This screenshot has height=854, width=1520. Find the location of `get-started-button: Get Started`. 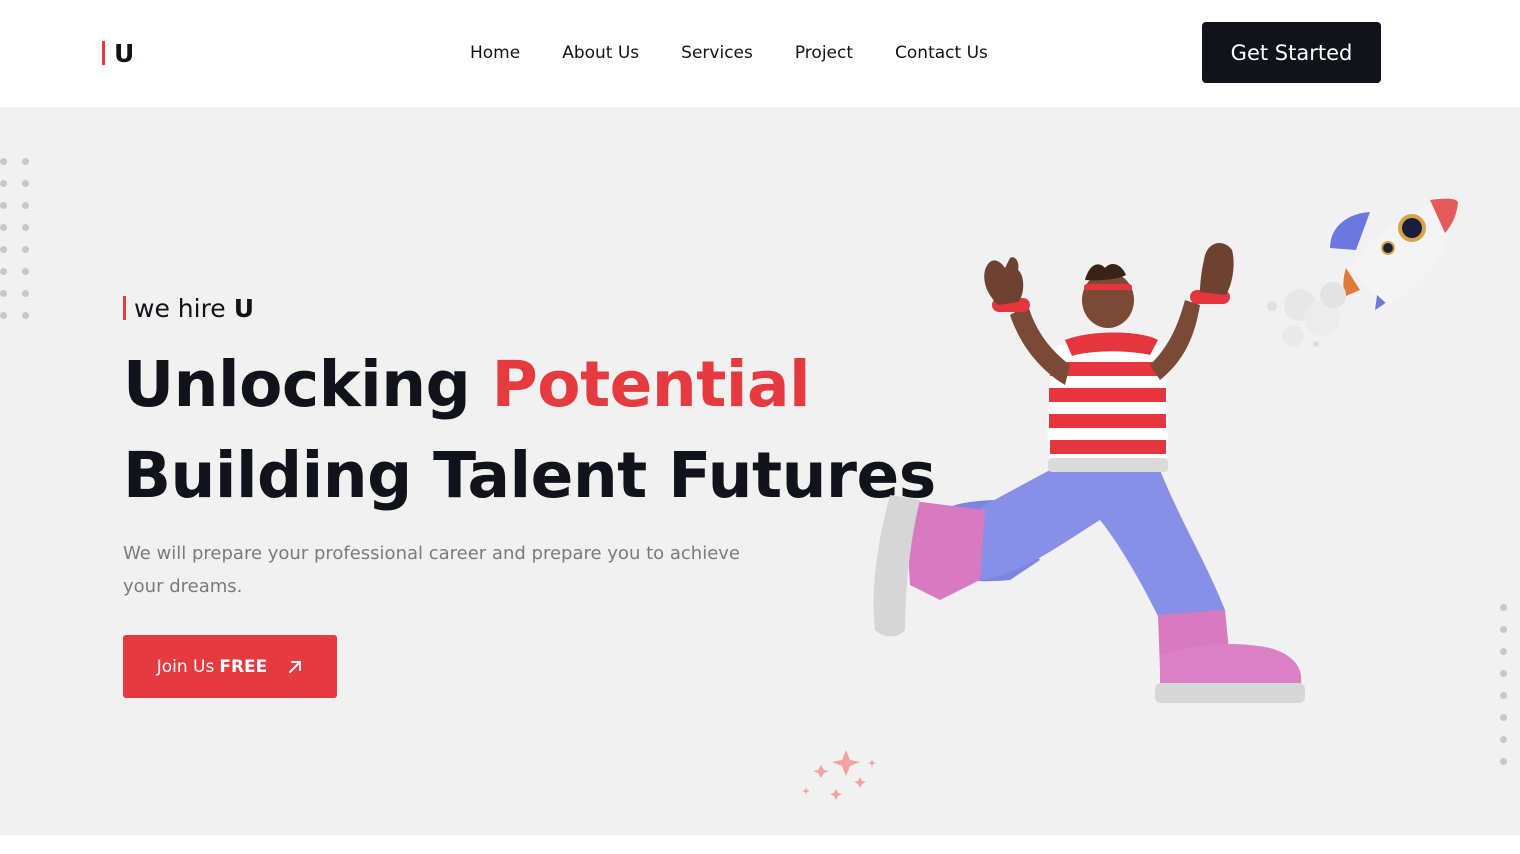

get-started-button: Get Started is located at coordinates (1291, 52).